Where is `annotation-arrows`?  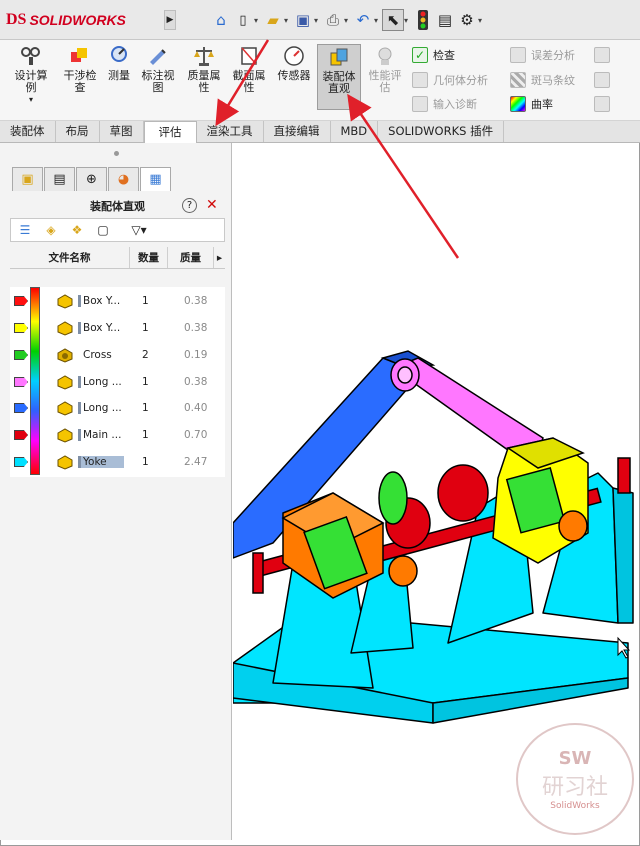
annotation-arrows is located at coordinates (337, 149).